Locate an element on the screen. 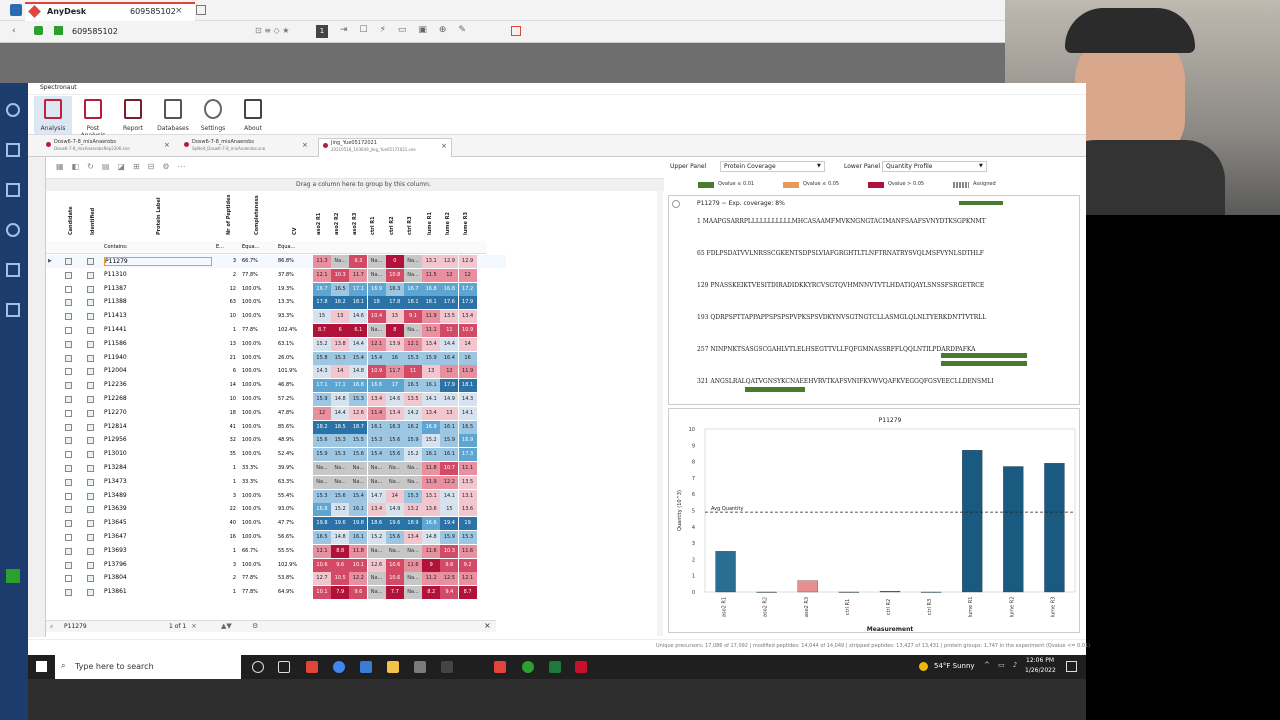 Image resolution: width=1280 pixels, height=720 pixels. protein-label: P12004 is located at coordinates (115, 370).